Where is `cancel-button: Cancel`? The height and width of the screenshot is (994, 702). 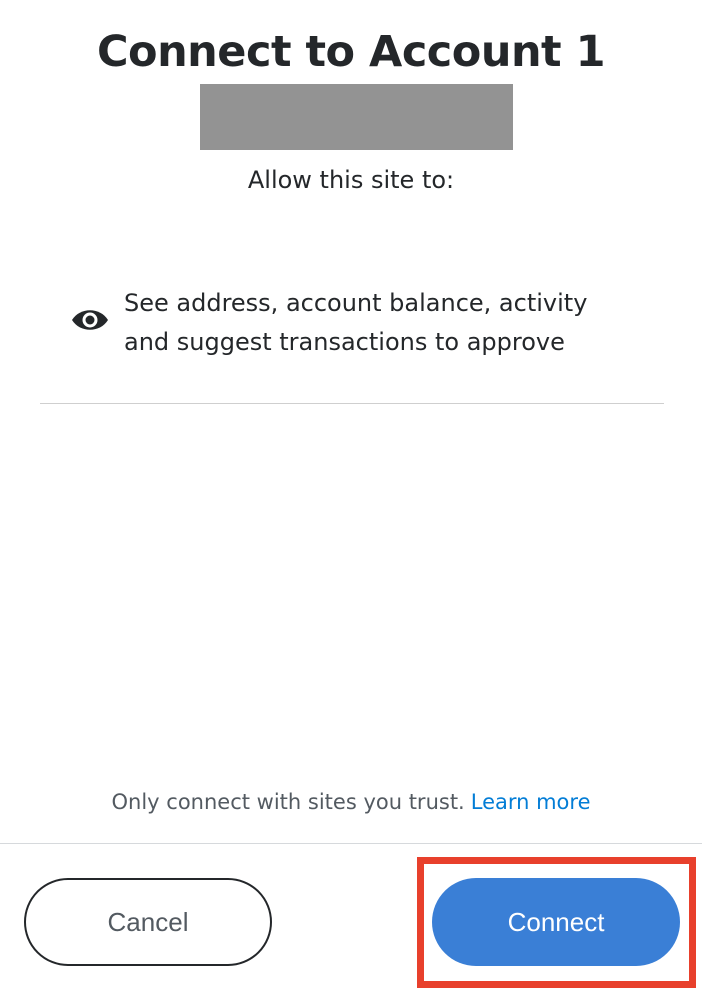
cancel-button: Cancel is located at coordinates (148, 922).